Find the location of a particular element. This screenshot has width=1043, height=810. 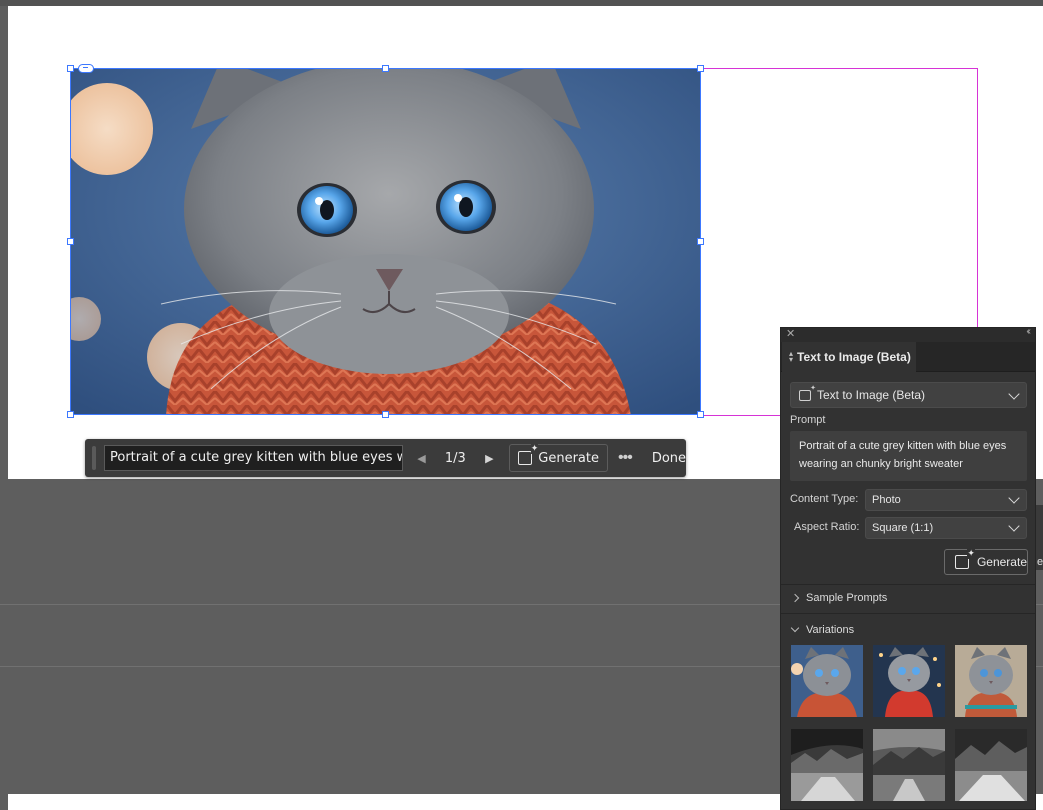

panel-generate-button: Generate is located at coordinates (986, 561).